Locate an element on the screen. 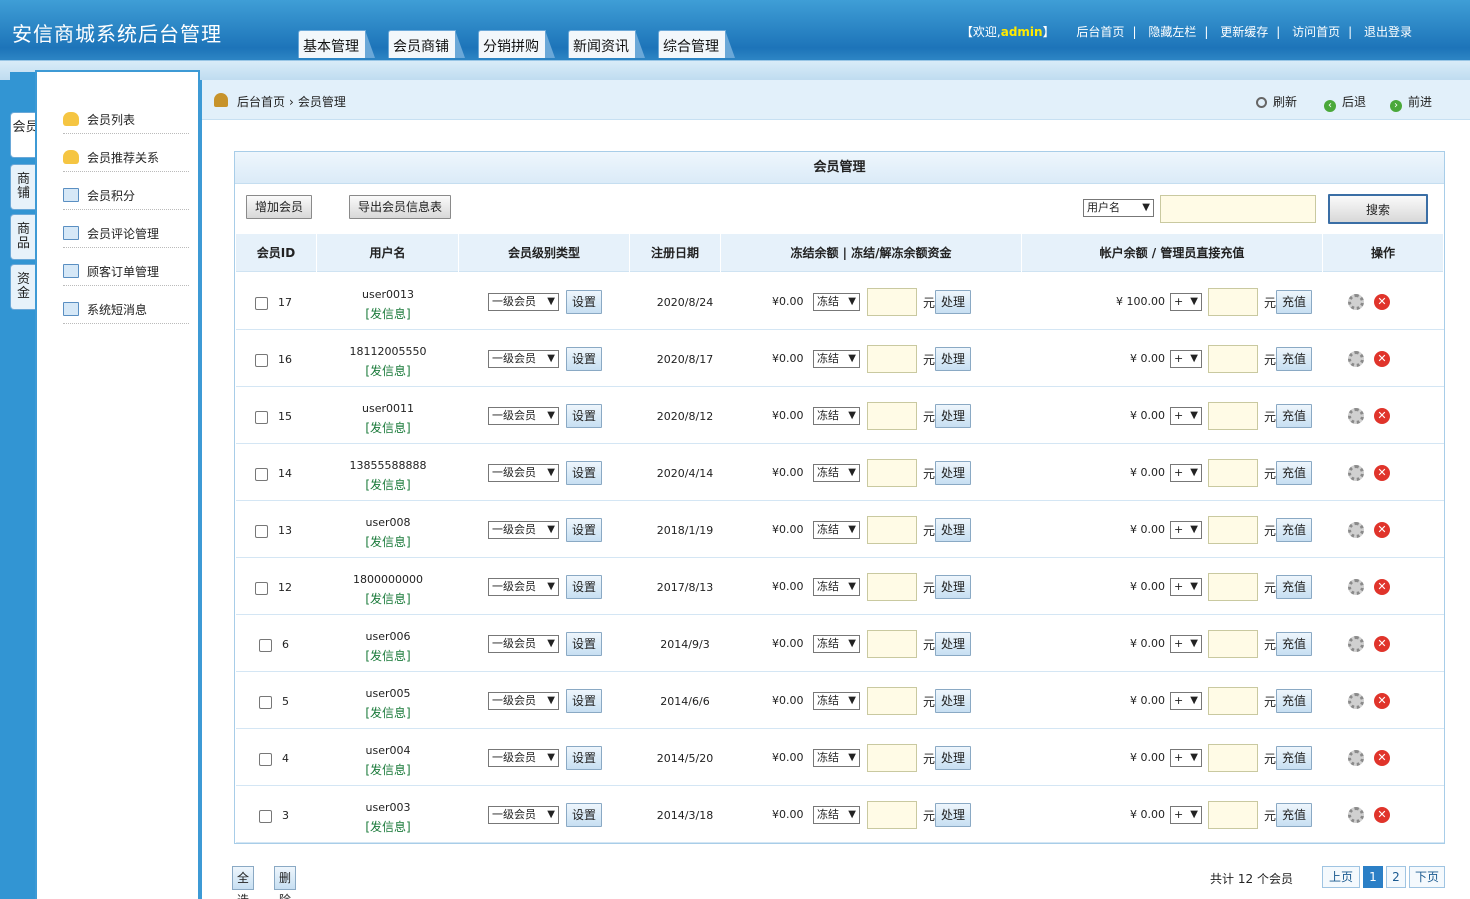 The width and height of the screenshot is (1470, 899). forward-button: › 前进 is located at coordinates (1411, 102).